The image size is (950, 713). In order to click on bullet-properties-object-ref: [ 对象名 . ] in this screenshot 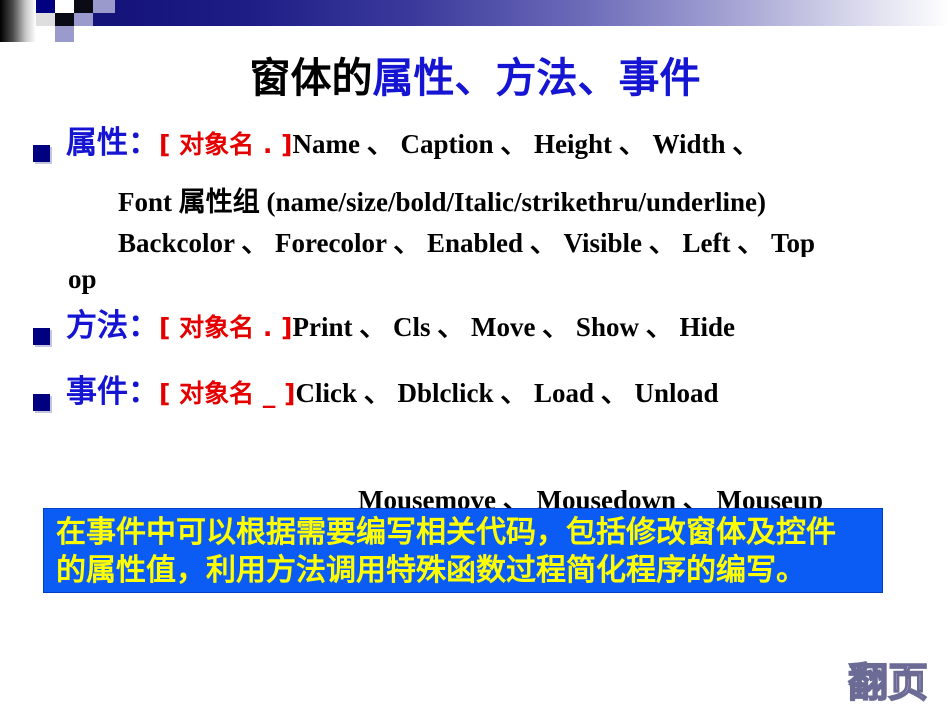, I will do `click(226, 144)`.